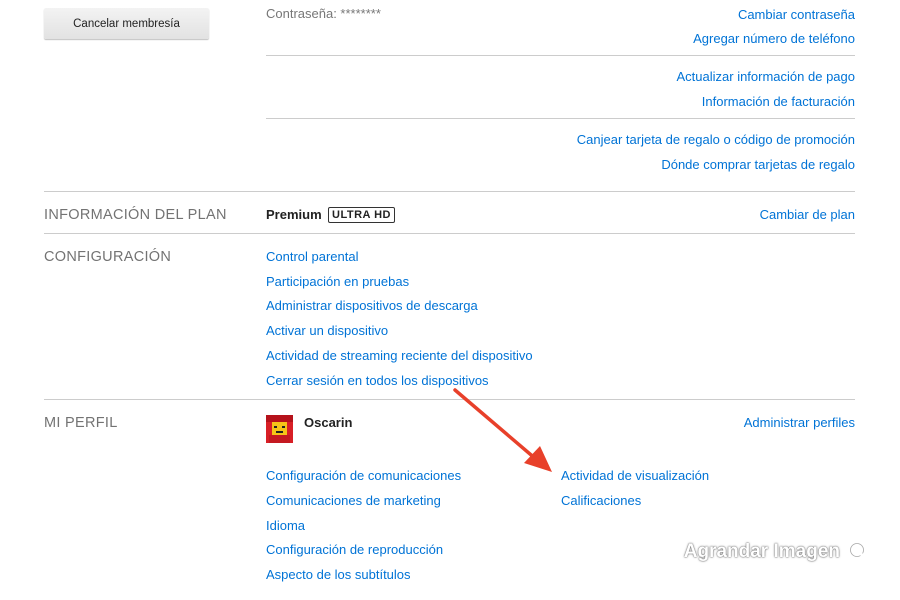 Image resolution: width=900 pixels, height=600 pixels. I want to click on language-link: Idioma, so click(285, 525).